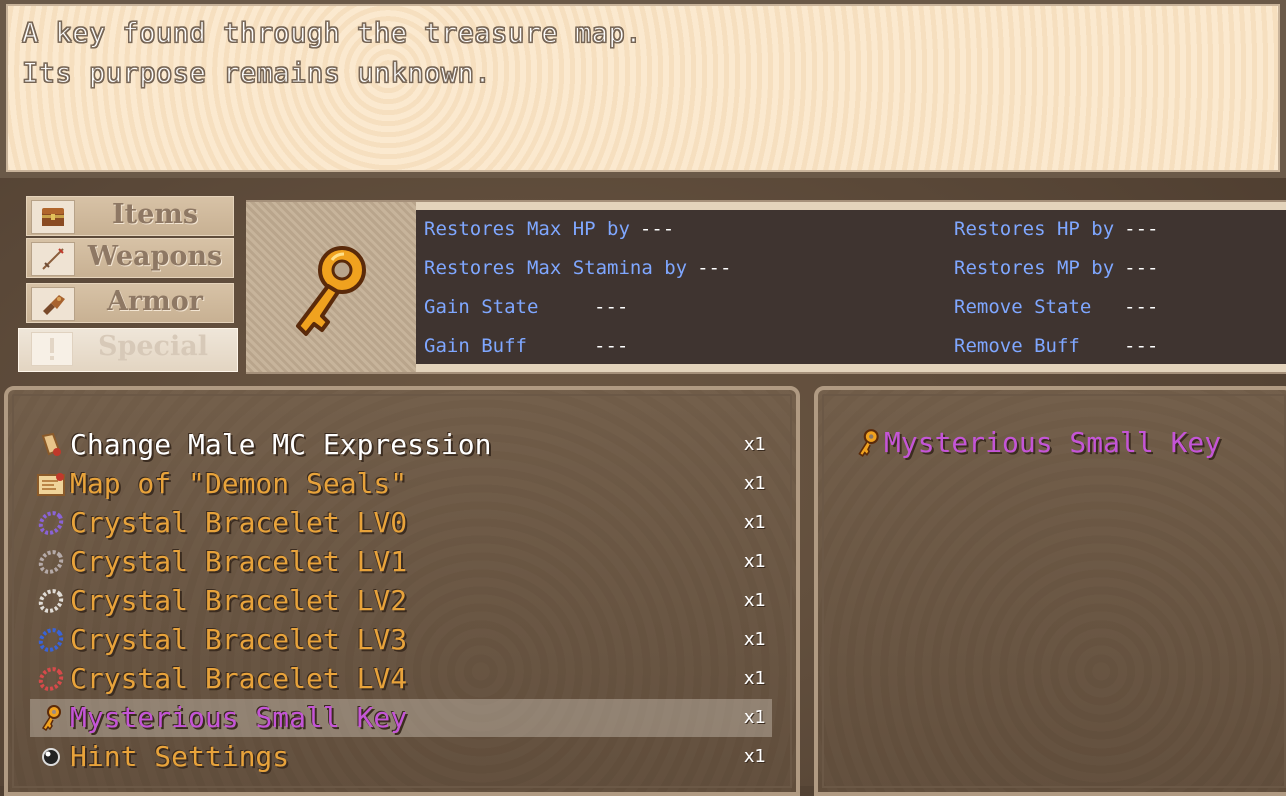  I want to click on category-items: Items, so click(130, 216).